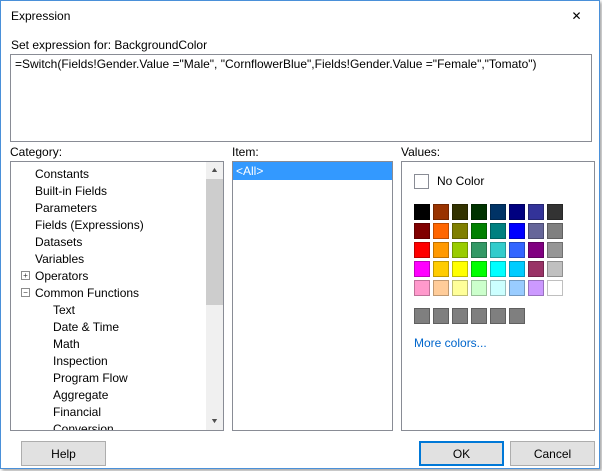  I want to click on tree-item-program-flow: Program Flow, so click(108, 377).